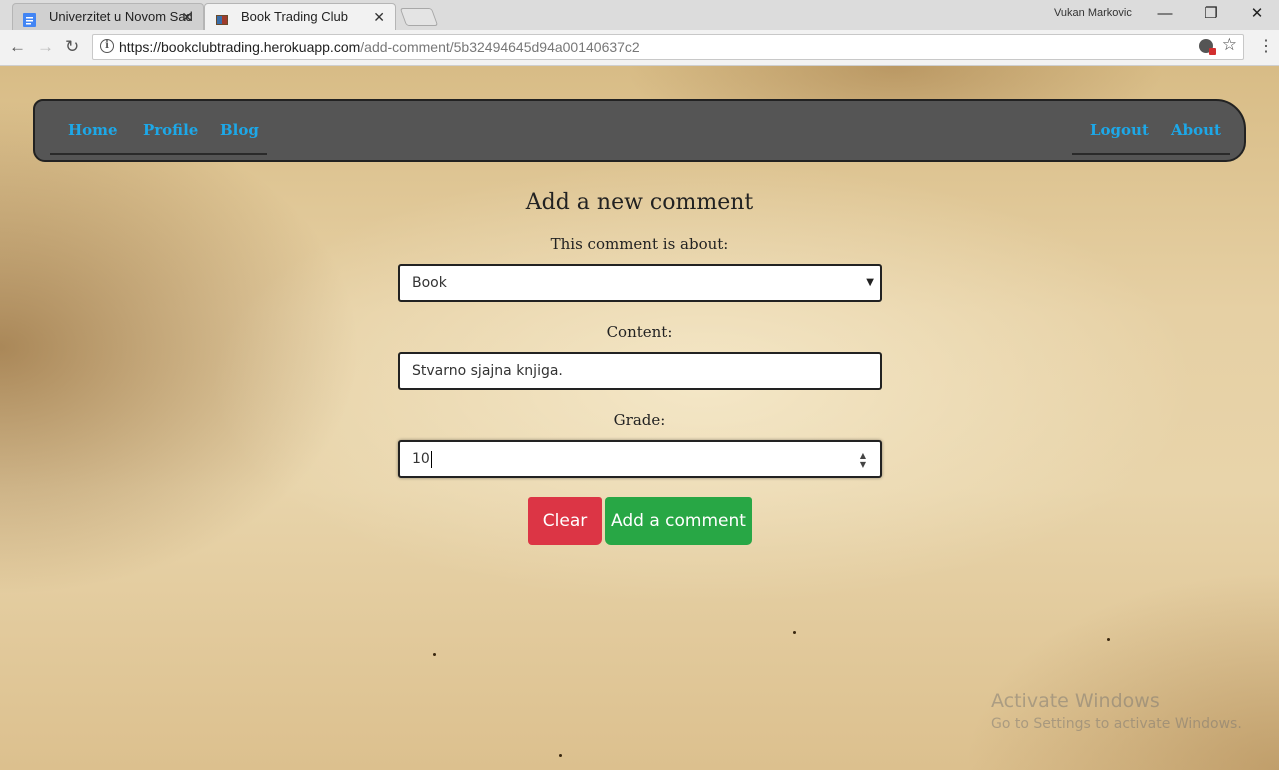 This screenshot has height=770, width=1279. I want to click on grade-label: Grade:, so click(639, 420).